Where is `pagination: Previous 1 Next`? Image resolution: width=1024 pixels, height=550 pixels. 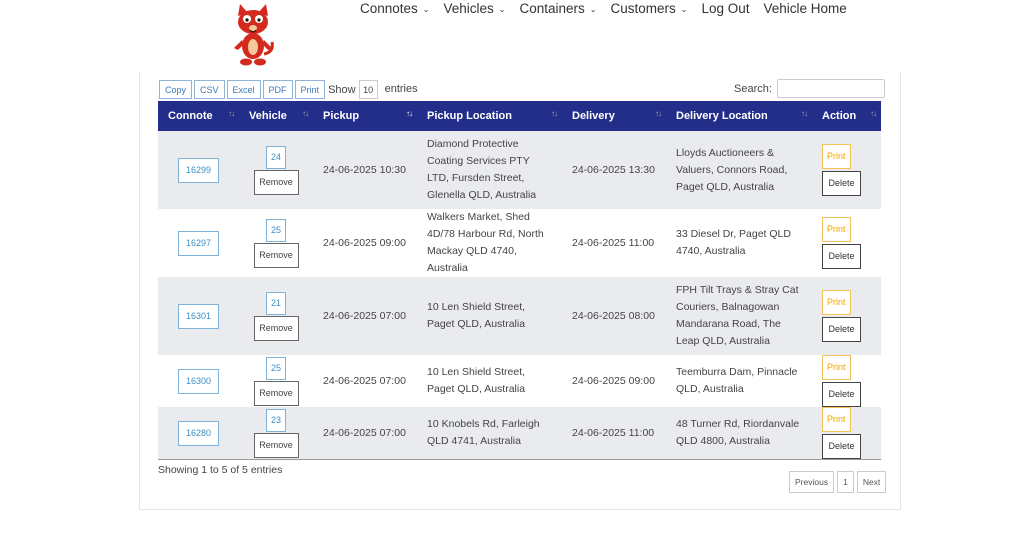 pagination: Previous 1 Next is located at coordinates (839, 482).